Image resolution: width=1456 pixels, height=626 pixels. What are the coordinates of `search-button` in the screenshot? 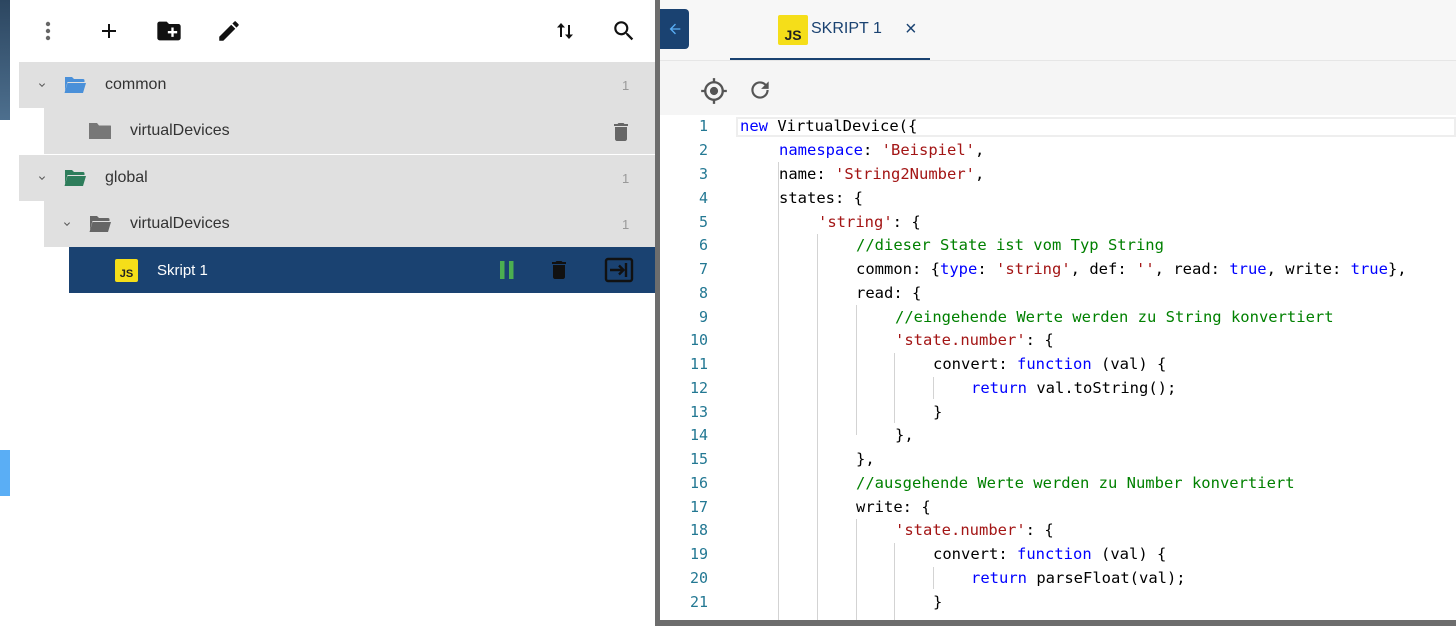 It's located at (624, 31).